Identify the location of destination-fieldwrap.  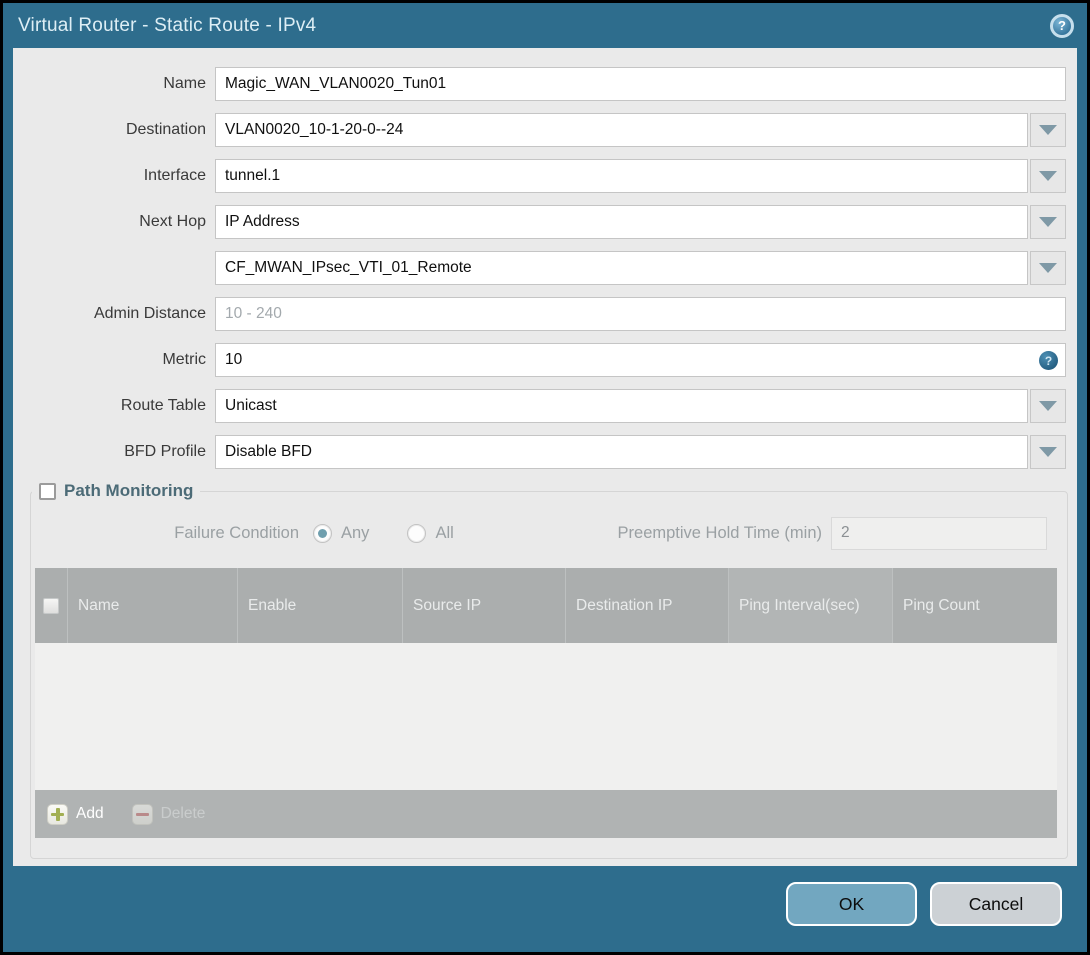
(640, 130).